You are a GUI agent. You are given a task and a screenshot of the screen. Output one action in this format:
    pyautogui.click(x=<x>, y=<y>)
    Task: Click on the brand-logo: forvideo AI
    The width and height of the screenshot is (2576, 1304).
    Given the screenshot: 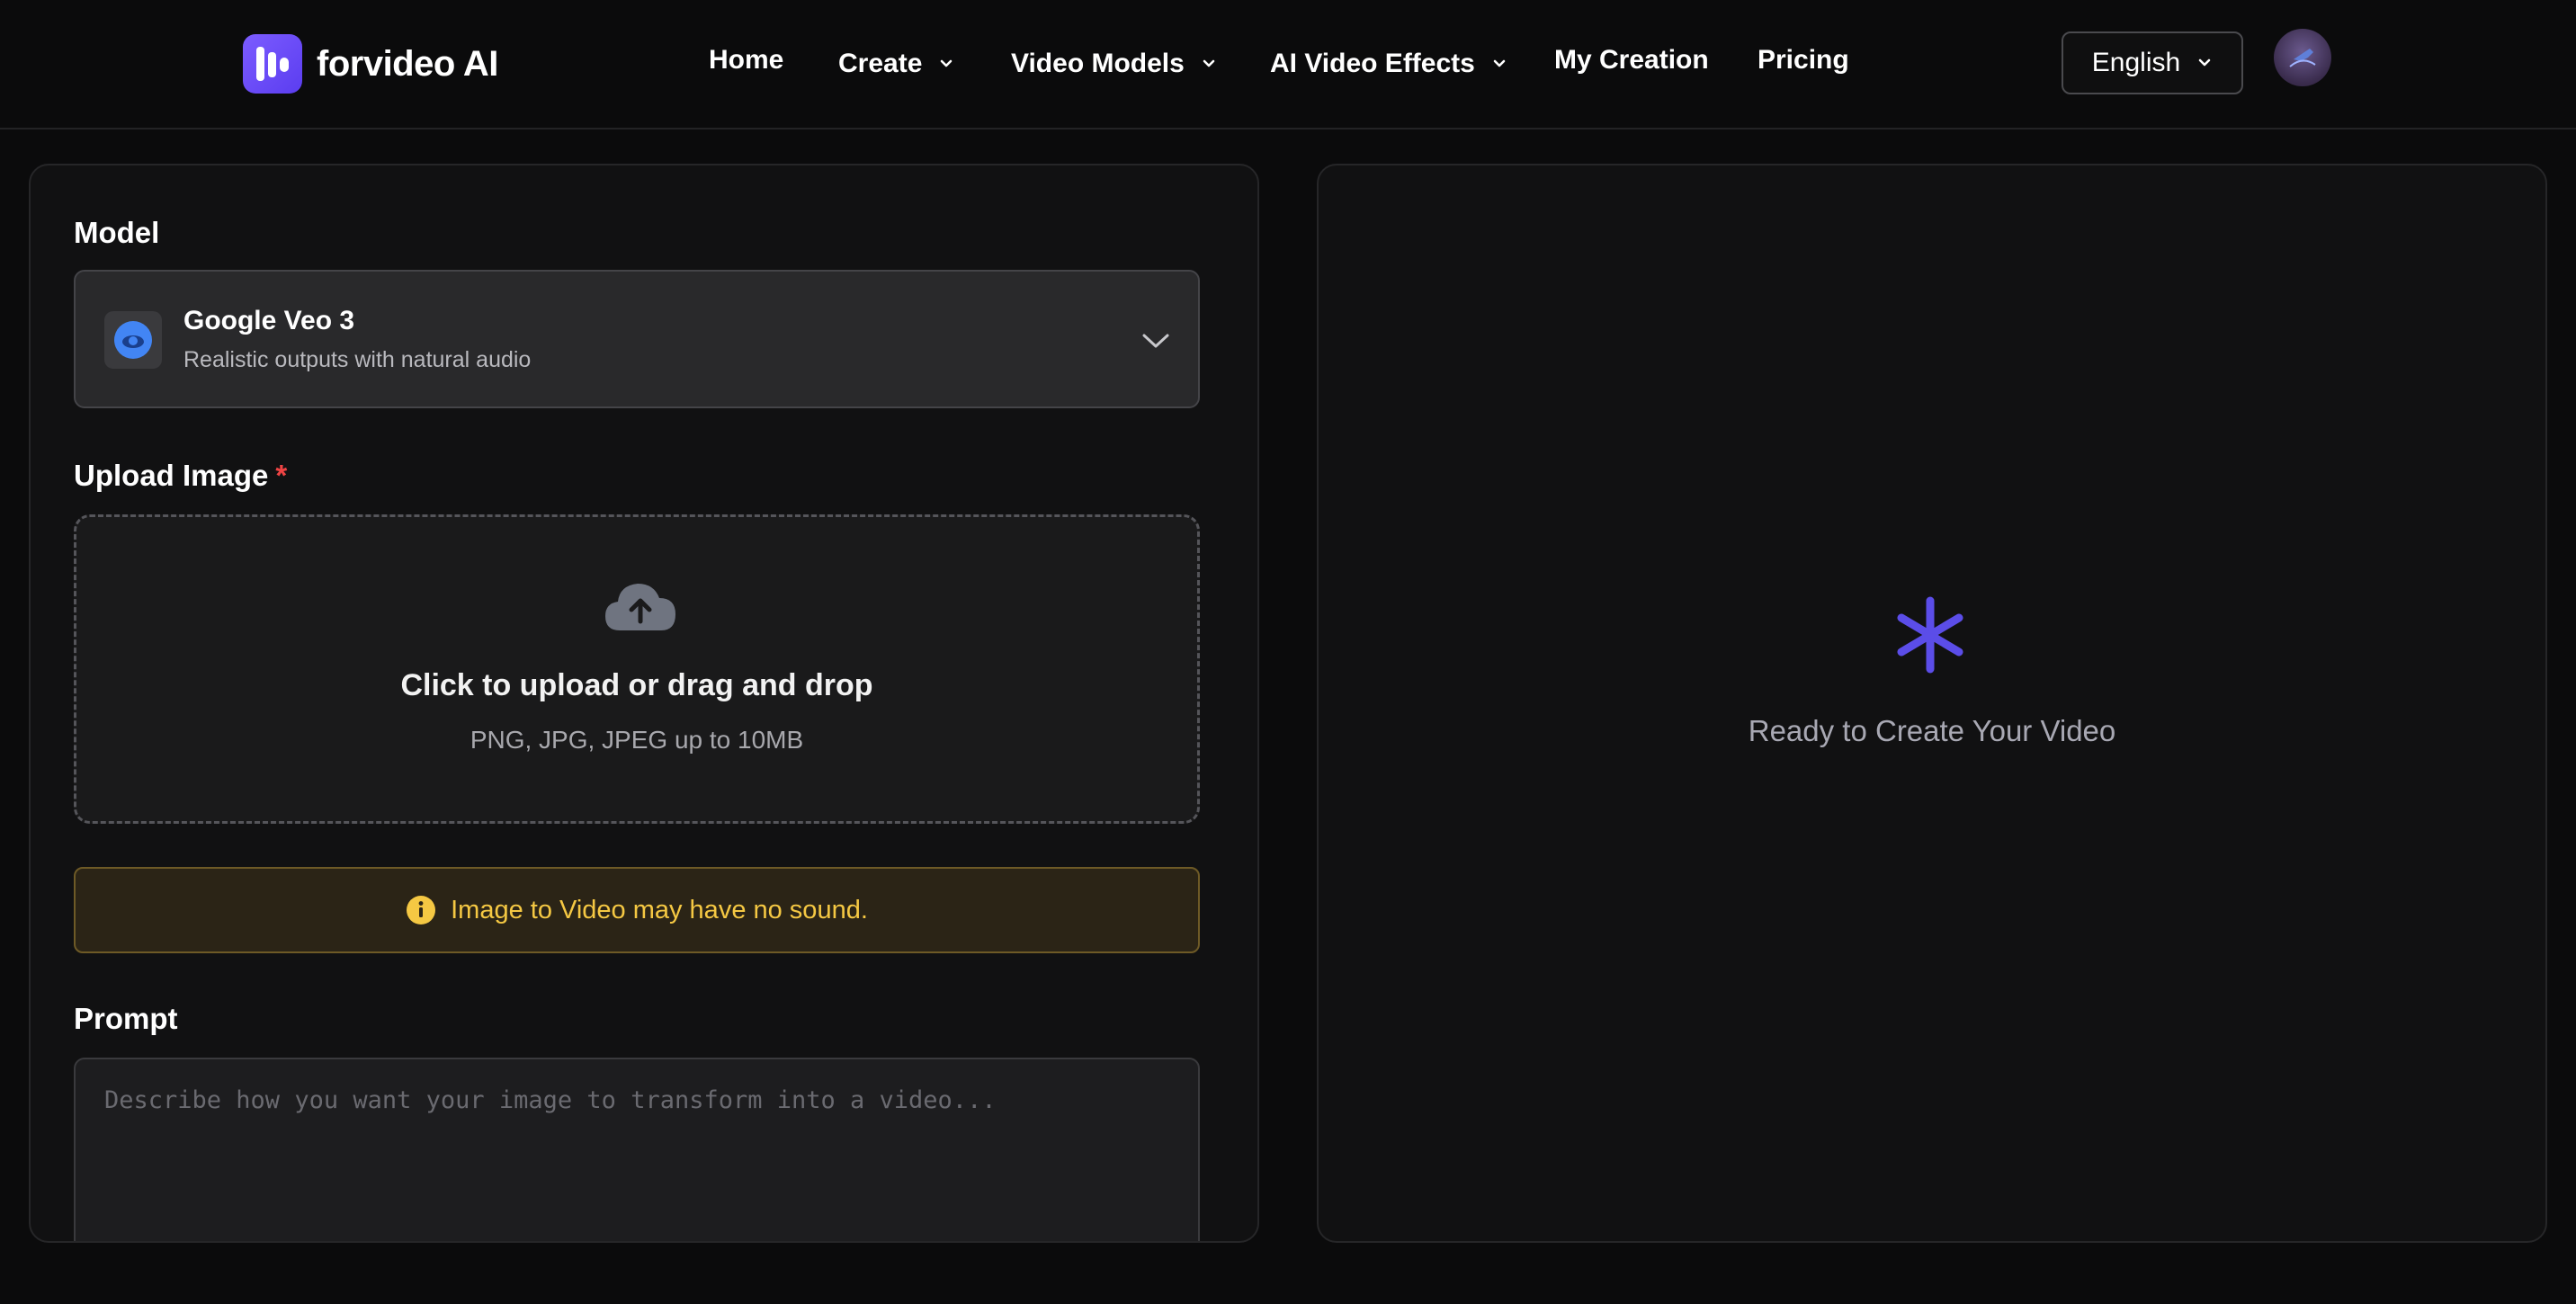 What is the action you would take?
    pyautogui.click(x=370, y=64)
    